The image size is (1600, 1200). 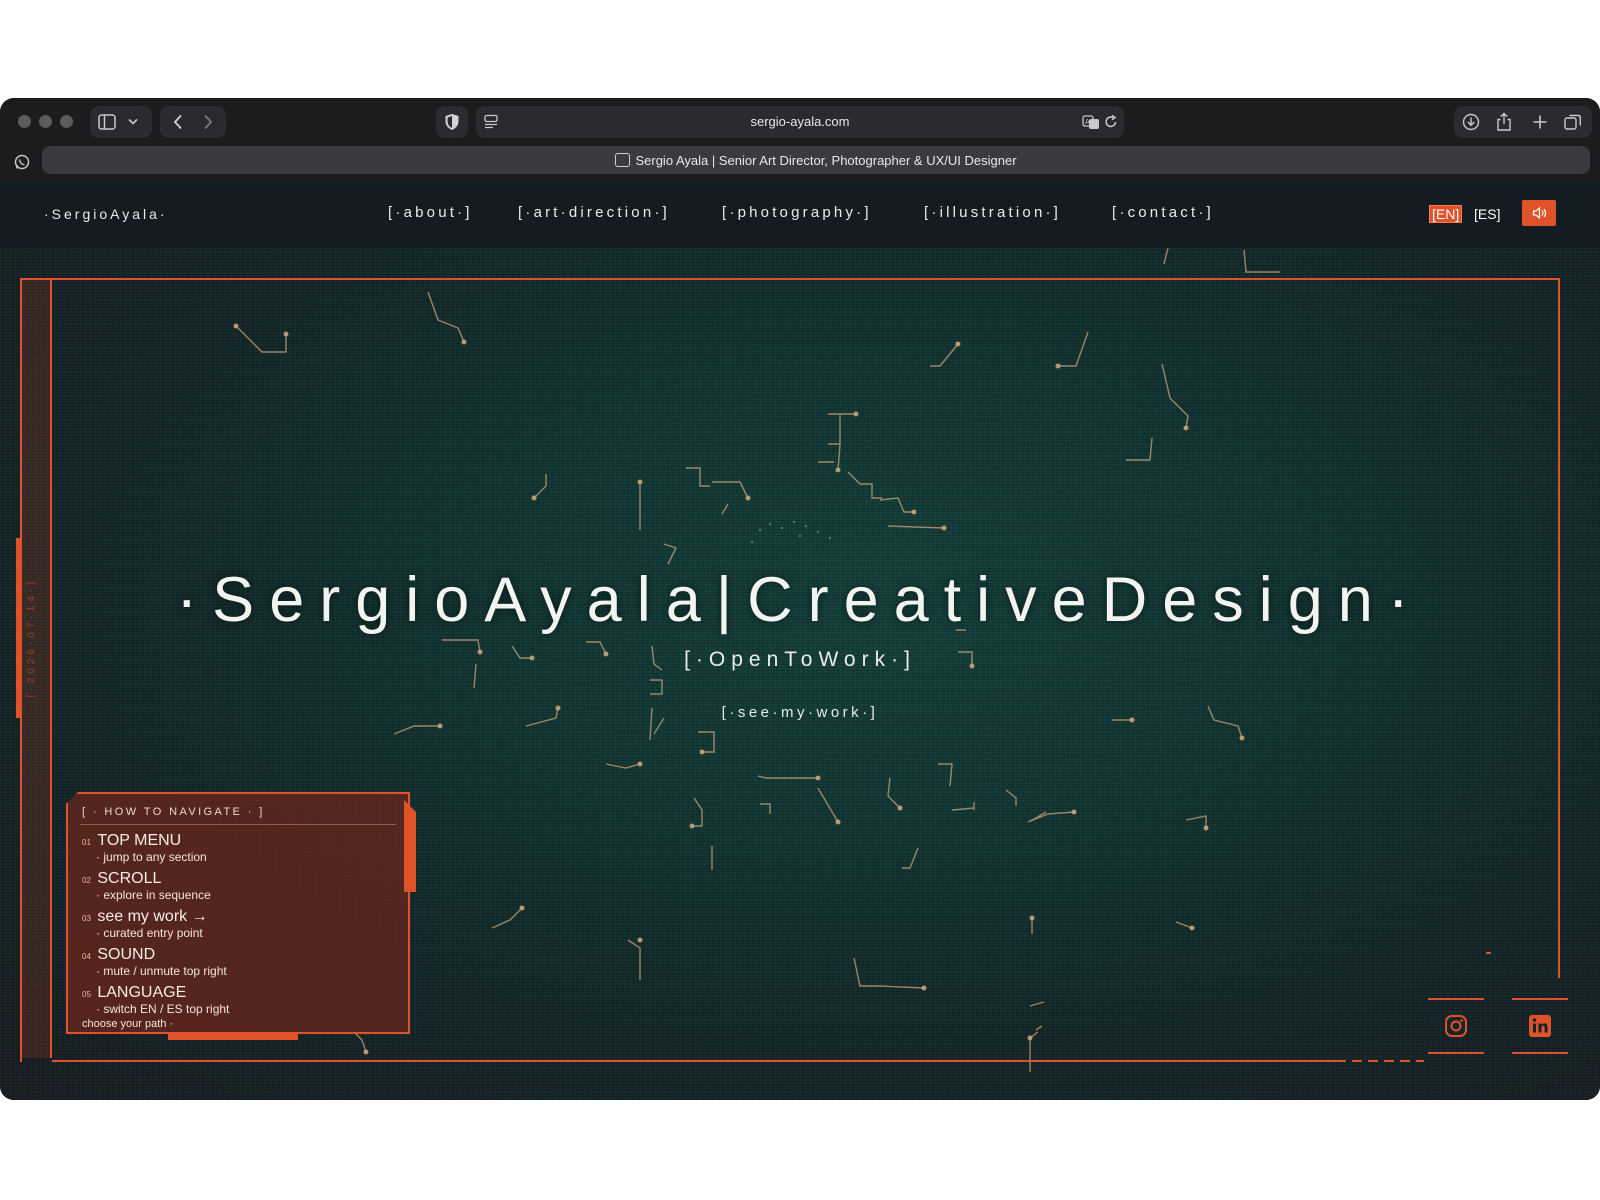 What do you see at coordinates (163, 1009) in the screenshot?
I see `help-item-desc: · switch EN / ES top right` at bounding box center [163, 1009].